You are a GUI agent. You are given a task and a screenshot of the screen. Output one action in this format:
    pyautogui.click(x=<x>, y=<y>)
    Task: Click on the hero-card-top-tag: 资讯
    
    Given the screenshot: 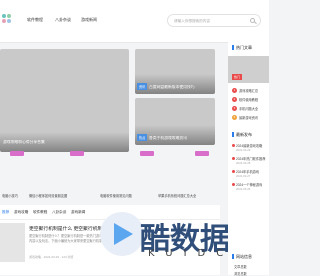 What is the action you would take?
    pyautogui.click(x=142, y=86)
    